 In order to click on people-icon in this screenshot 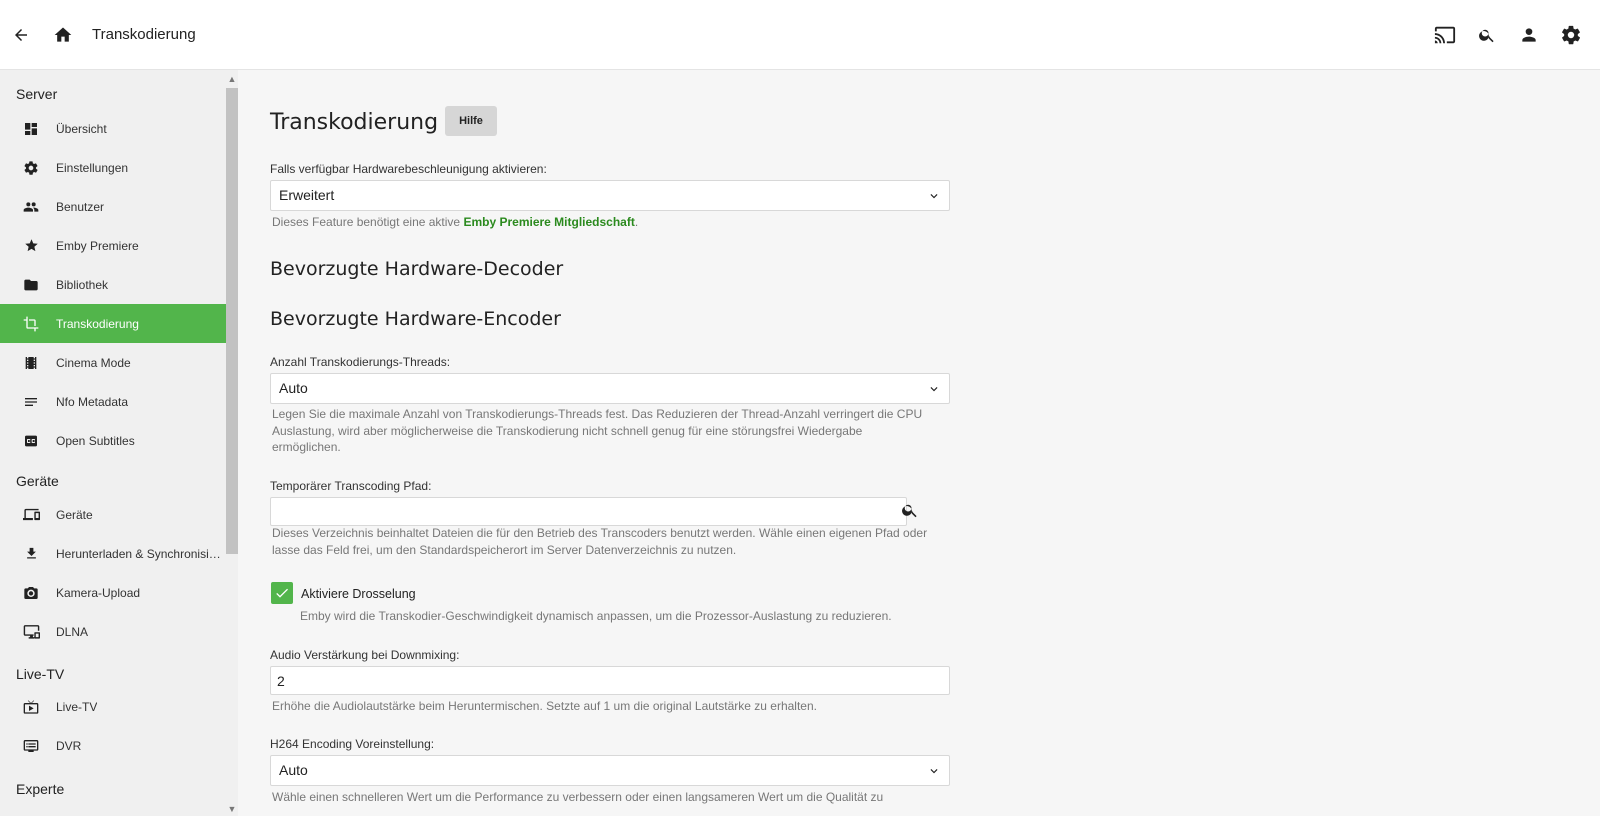, I will do `click(31, 207)`.